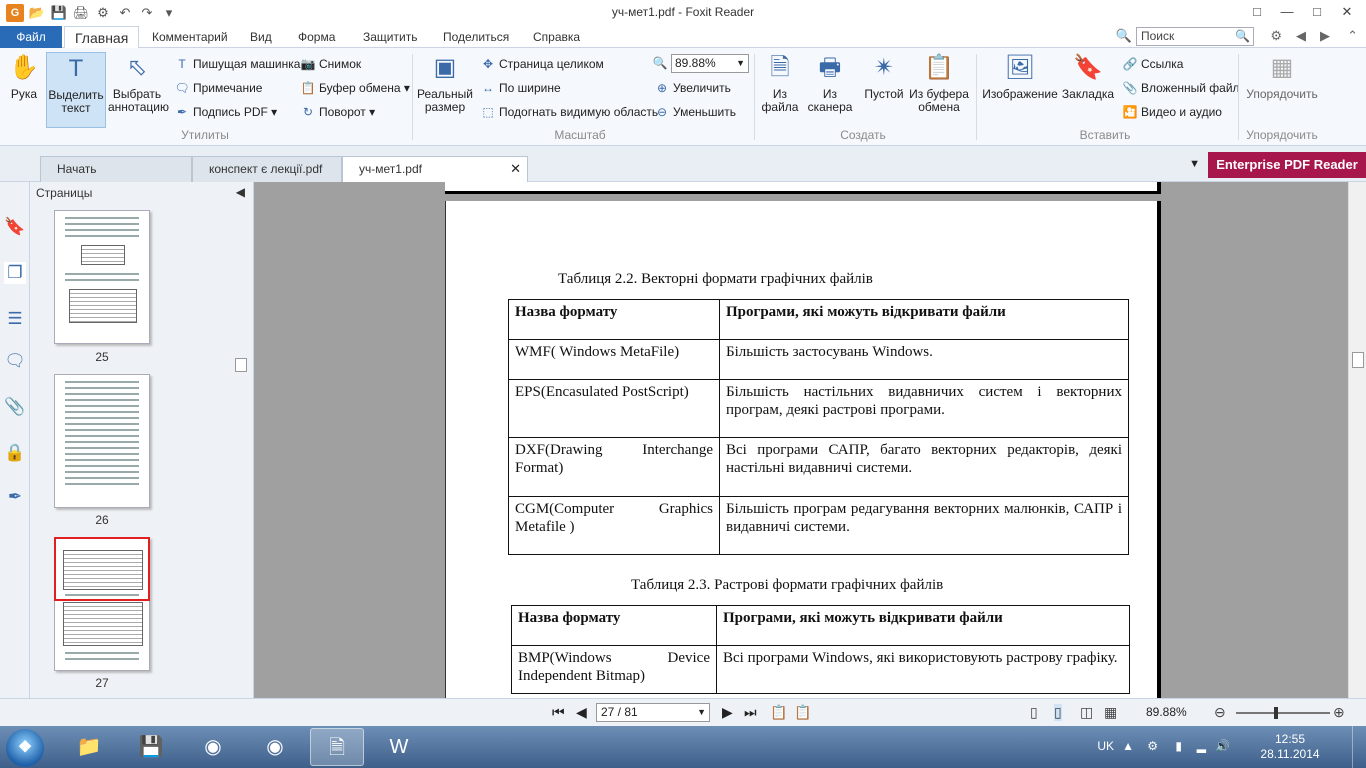 This screenshot has width=1366, height=768. I want to click on previous-page-icon: ◀, so click(581, 712).